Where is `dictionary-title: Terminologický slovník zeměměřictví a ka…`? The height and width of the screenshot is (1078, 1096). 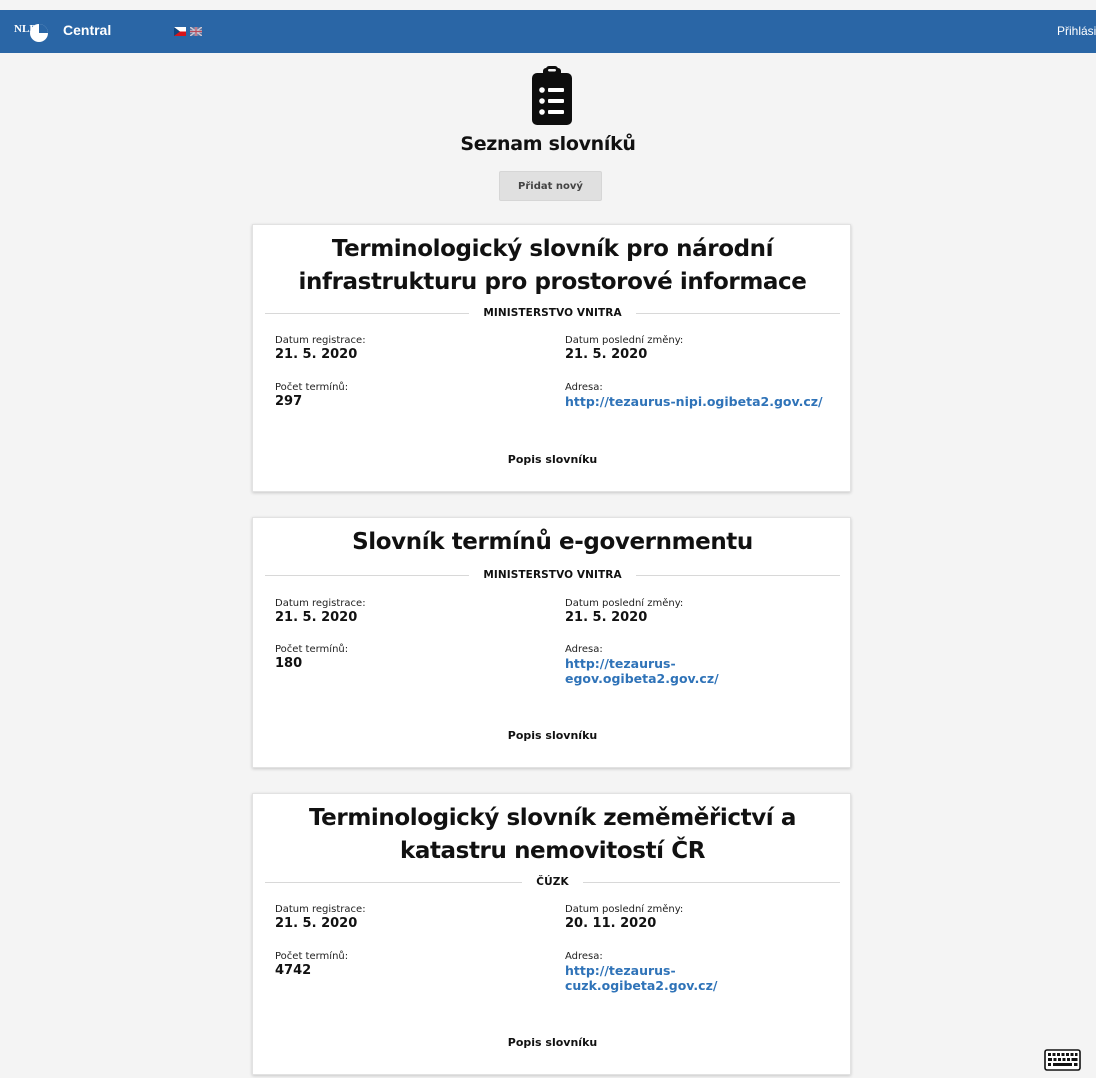 dictionary-title: Terminologický slovník zeměměřictví a ka… is located at coordinates (552, 835).